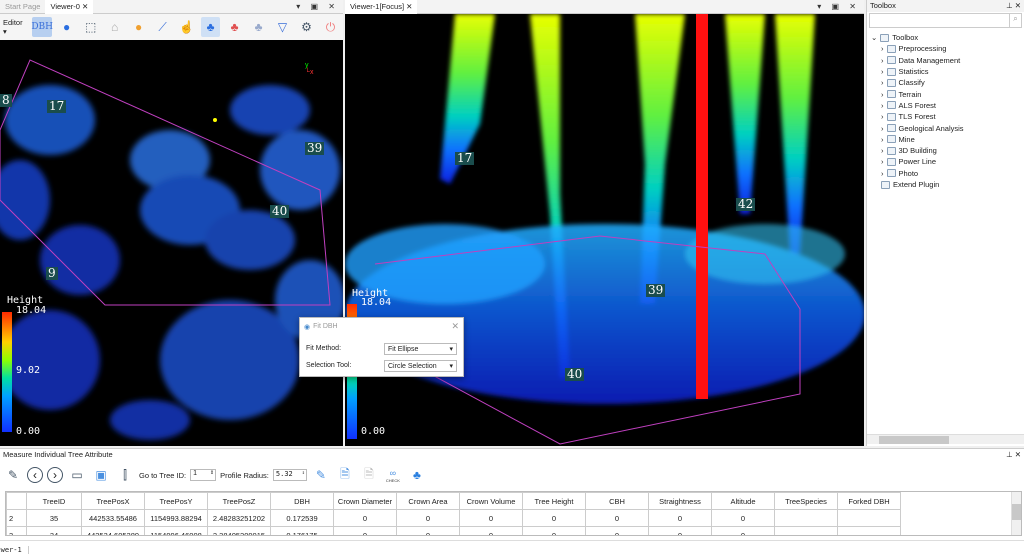 This screenshot has width=1024, height=560. What do you see at coordinates (321, 475) in the screenshot?
I see `pencil-icon: ✎` at bounding box center [321, 475].